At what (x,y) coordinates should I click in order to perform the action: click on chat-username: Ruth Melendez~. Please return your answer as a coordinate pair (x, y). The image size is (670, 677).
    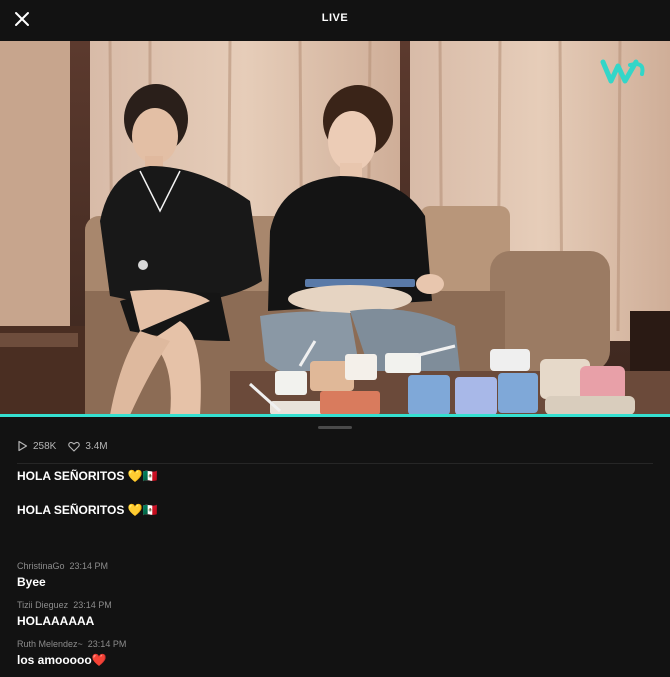
    Looking at the image, I should click on (50, 644).